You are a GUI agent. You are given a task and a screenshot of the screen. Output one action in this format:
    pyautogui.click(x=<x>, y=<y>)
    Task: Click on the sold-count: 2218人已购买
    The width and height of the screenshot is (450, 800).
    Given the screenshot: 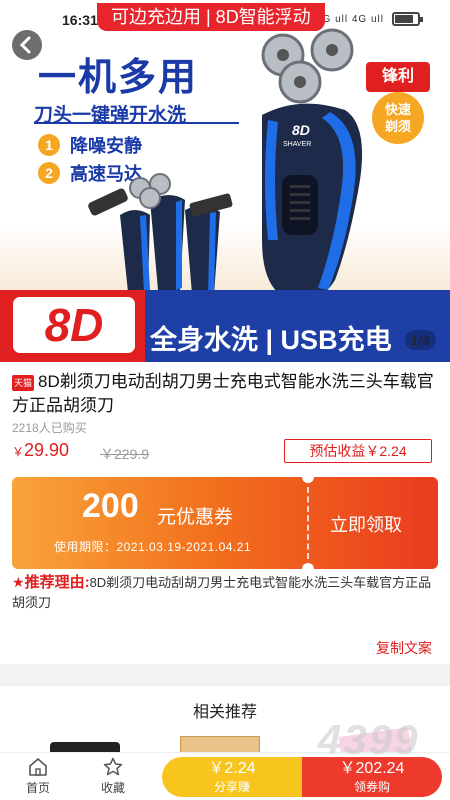 What is the action you would take?
    pyautogui.click(x=49, y=428)
    